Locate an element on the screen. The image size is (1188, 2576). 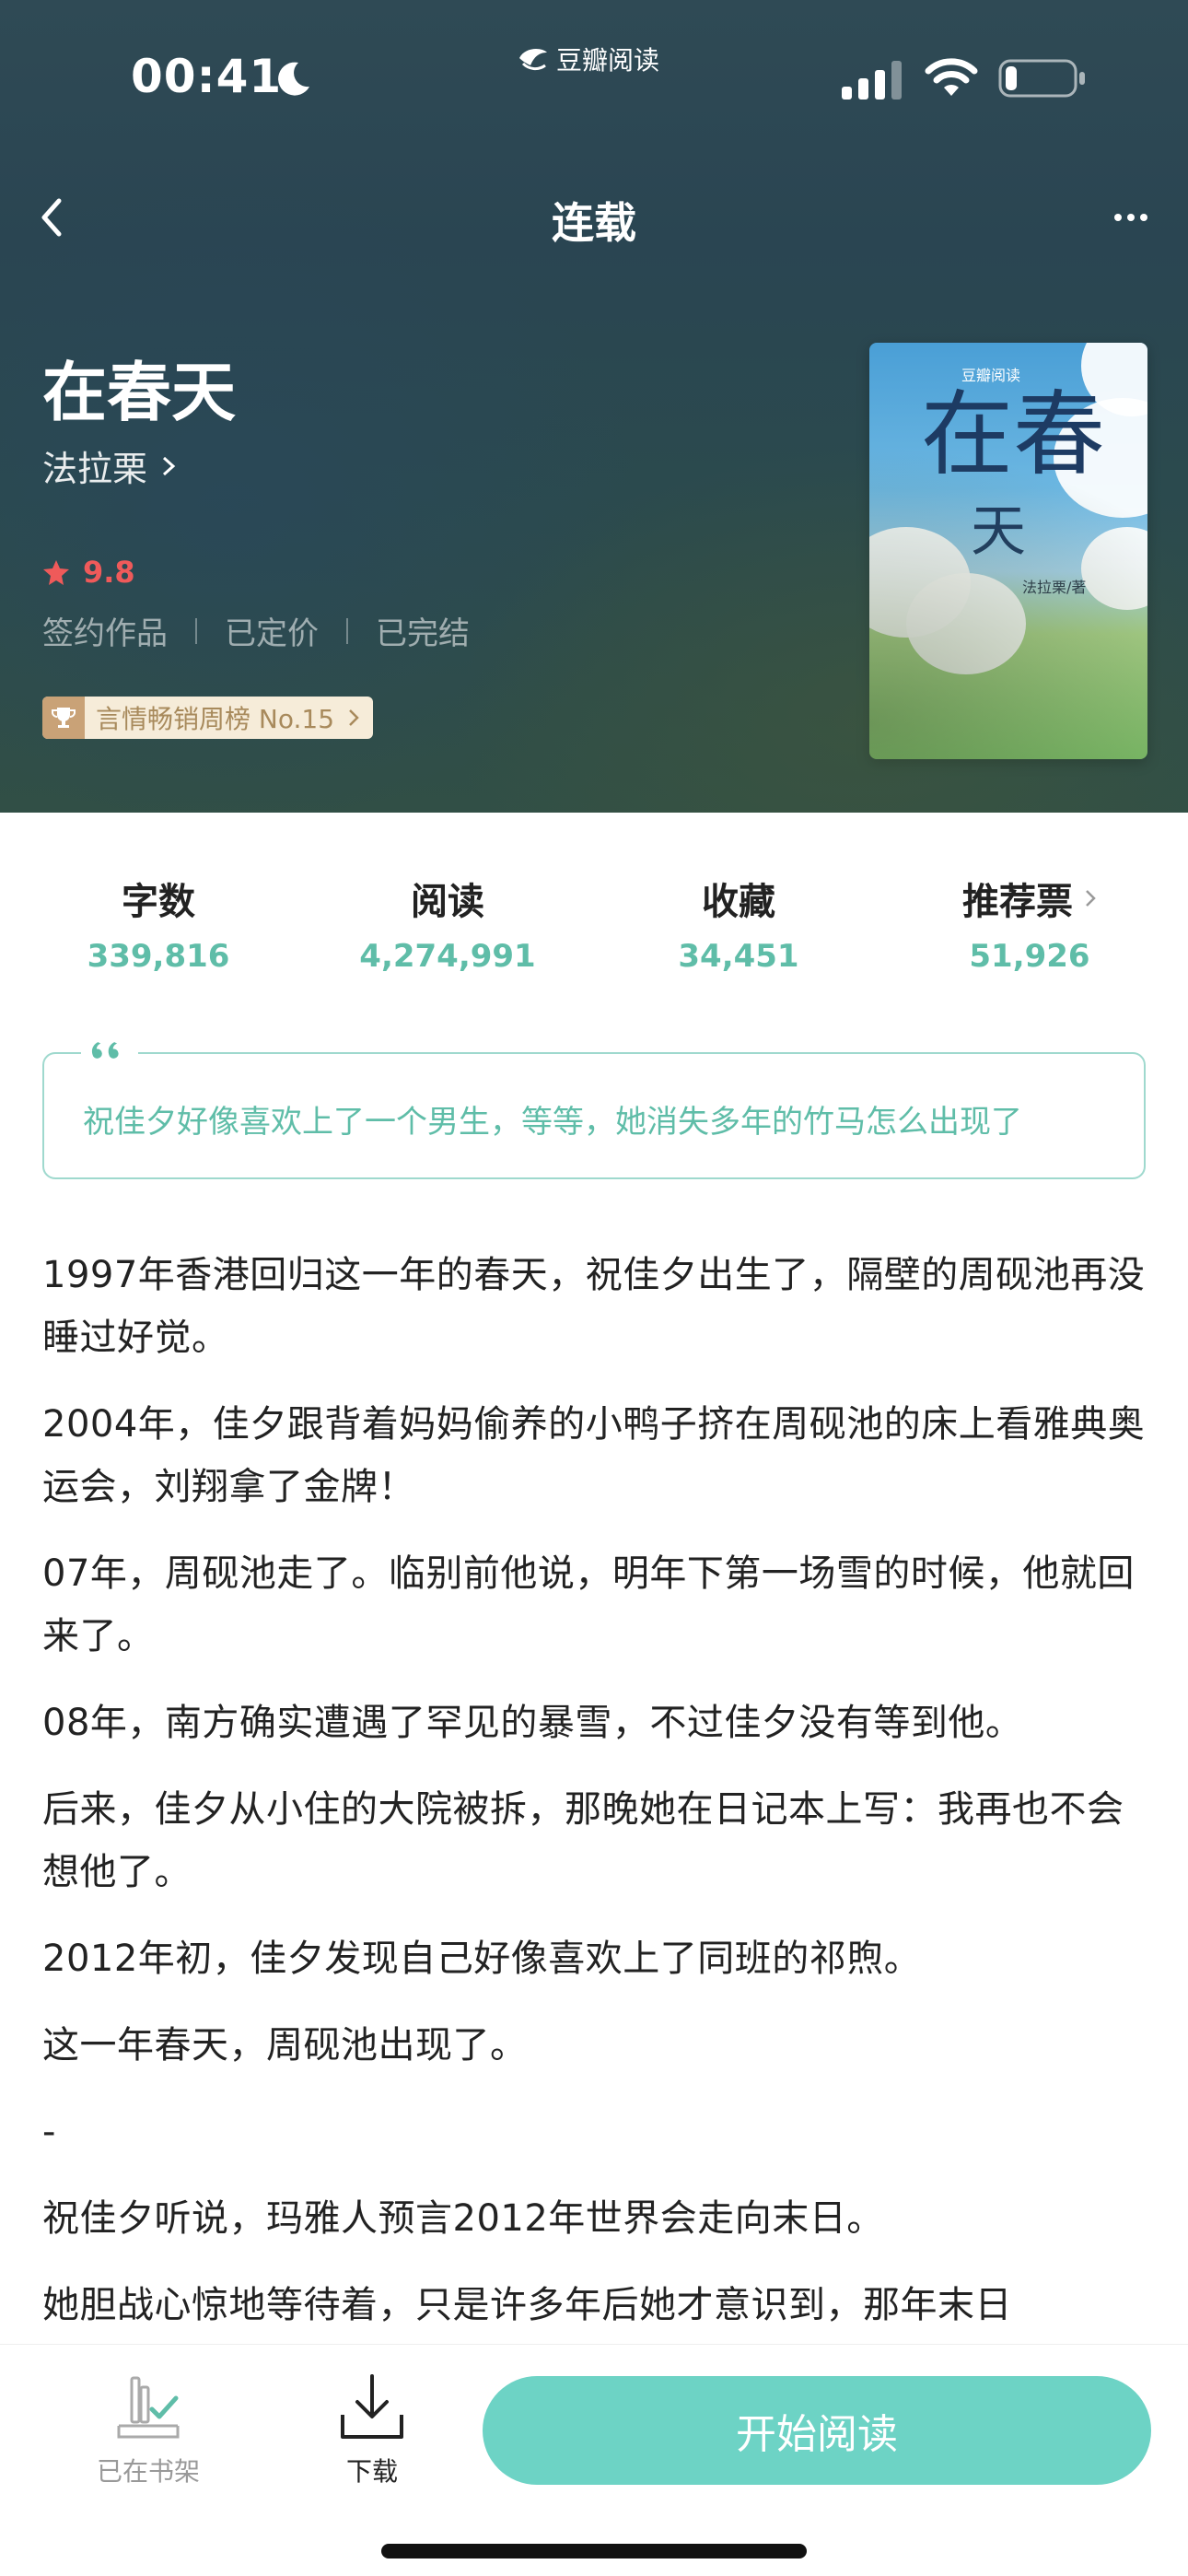
bottom-action-bar: 已在书架 下载 开始阅读 is located at coordinates (594, 2460).